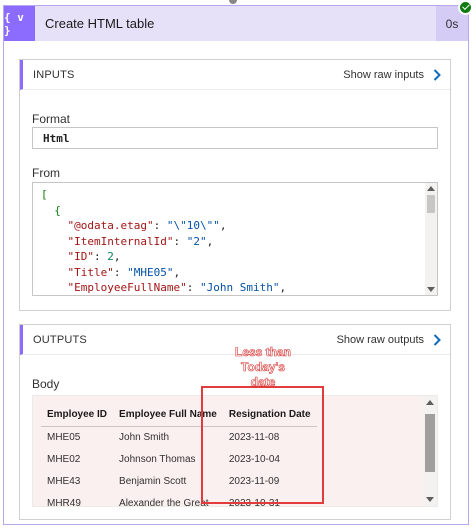 The image size is (474, 529). Describe the element at coordinates (51, 119) in the screenshot. I see `format-label: Format` at that location.